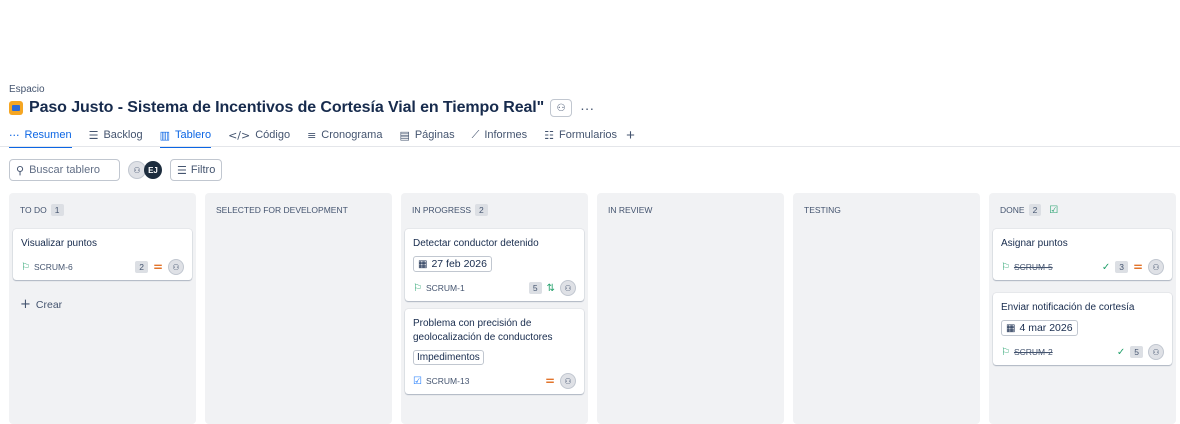  I want to click on tab-codigo: </> Código, so click(259, 135).